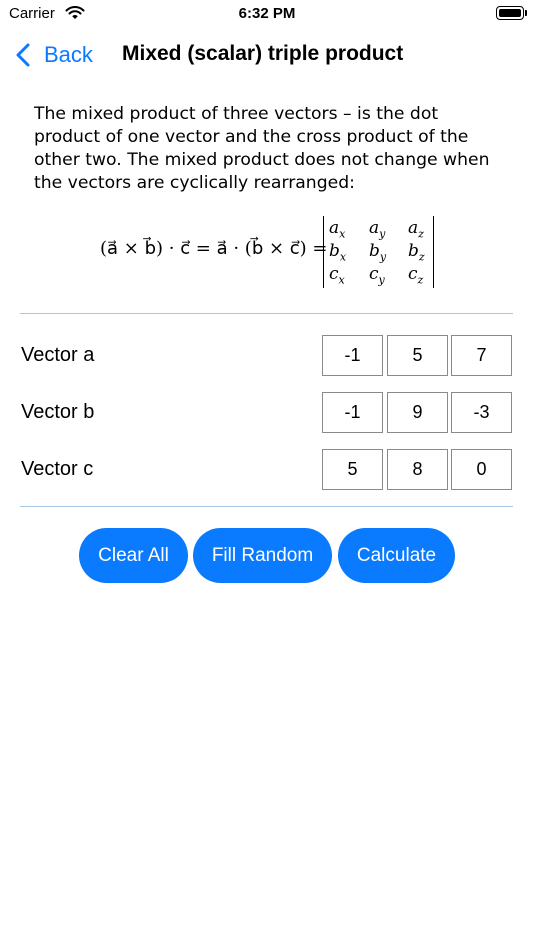 The image size is (534, 950). I want to click on matrix-cell: ay, so click(377, 229).